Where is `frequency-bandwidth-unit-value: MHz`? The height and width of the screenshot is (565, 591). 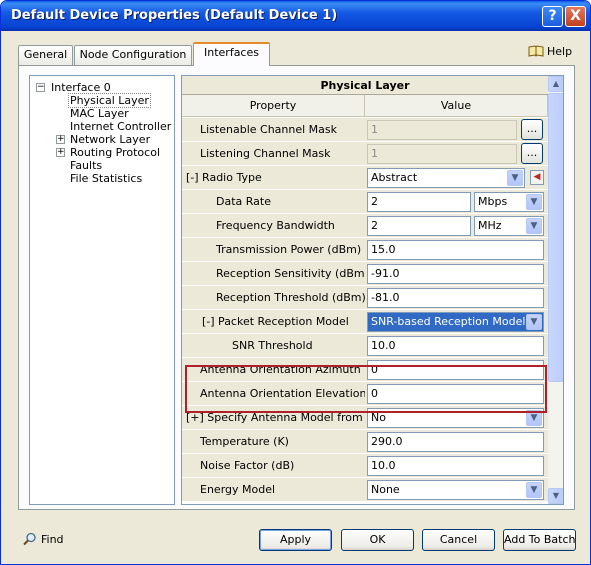
frequency-bandwidth-unit-value: MHz is located at coordinates (490, 225).